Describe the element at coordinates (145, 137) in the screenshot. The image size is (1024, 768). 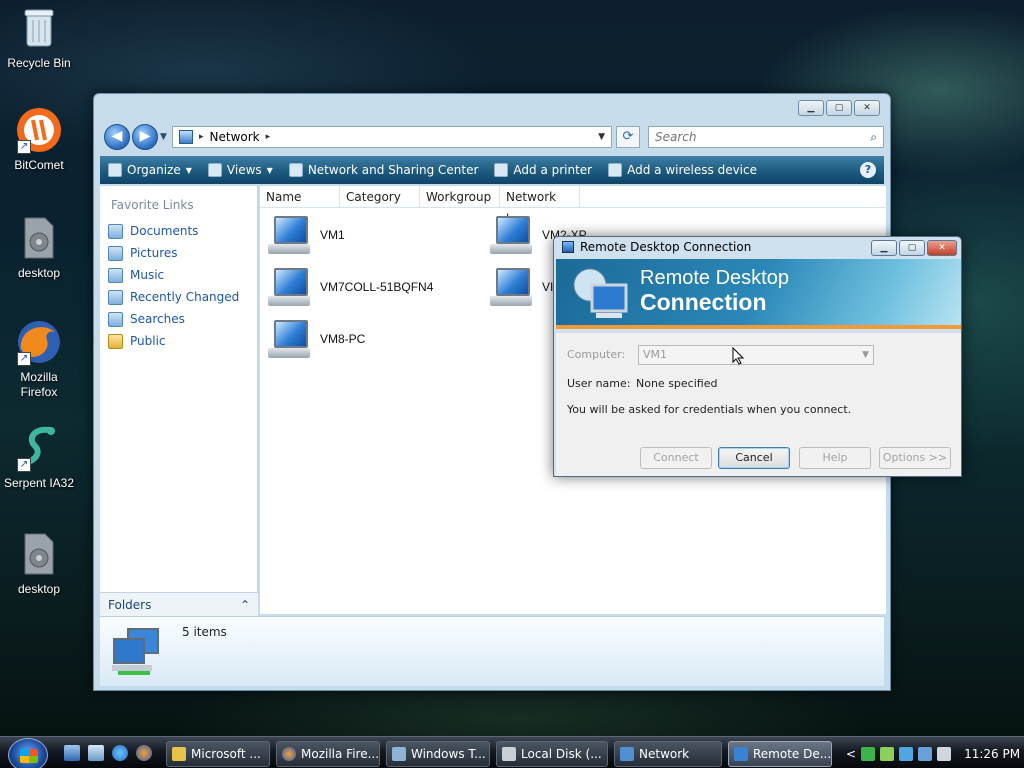
I see `forward-button: ▶` at that location.